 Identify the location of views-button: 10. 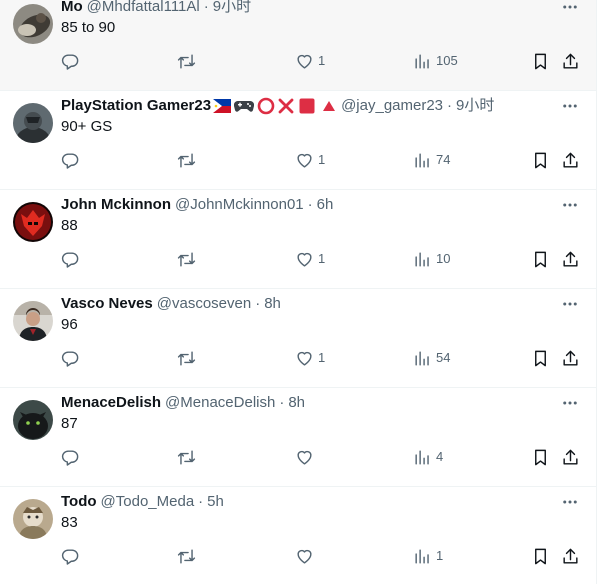
(431, 259).